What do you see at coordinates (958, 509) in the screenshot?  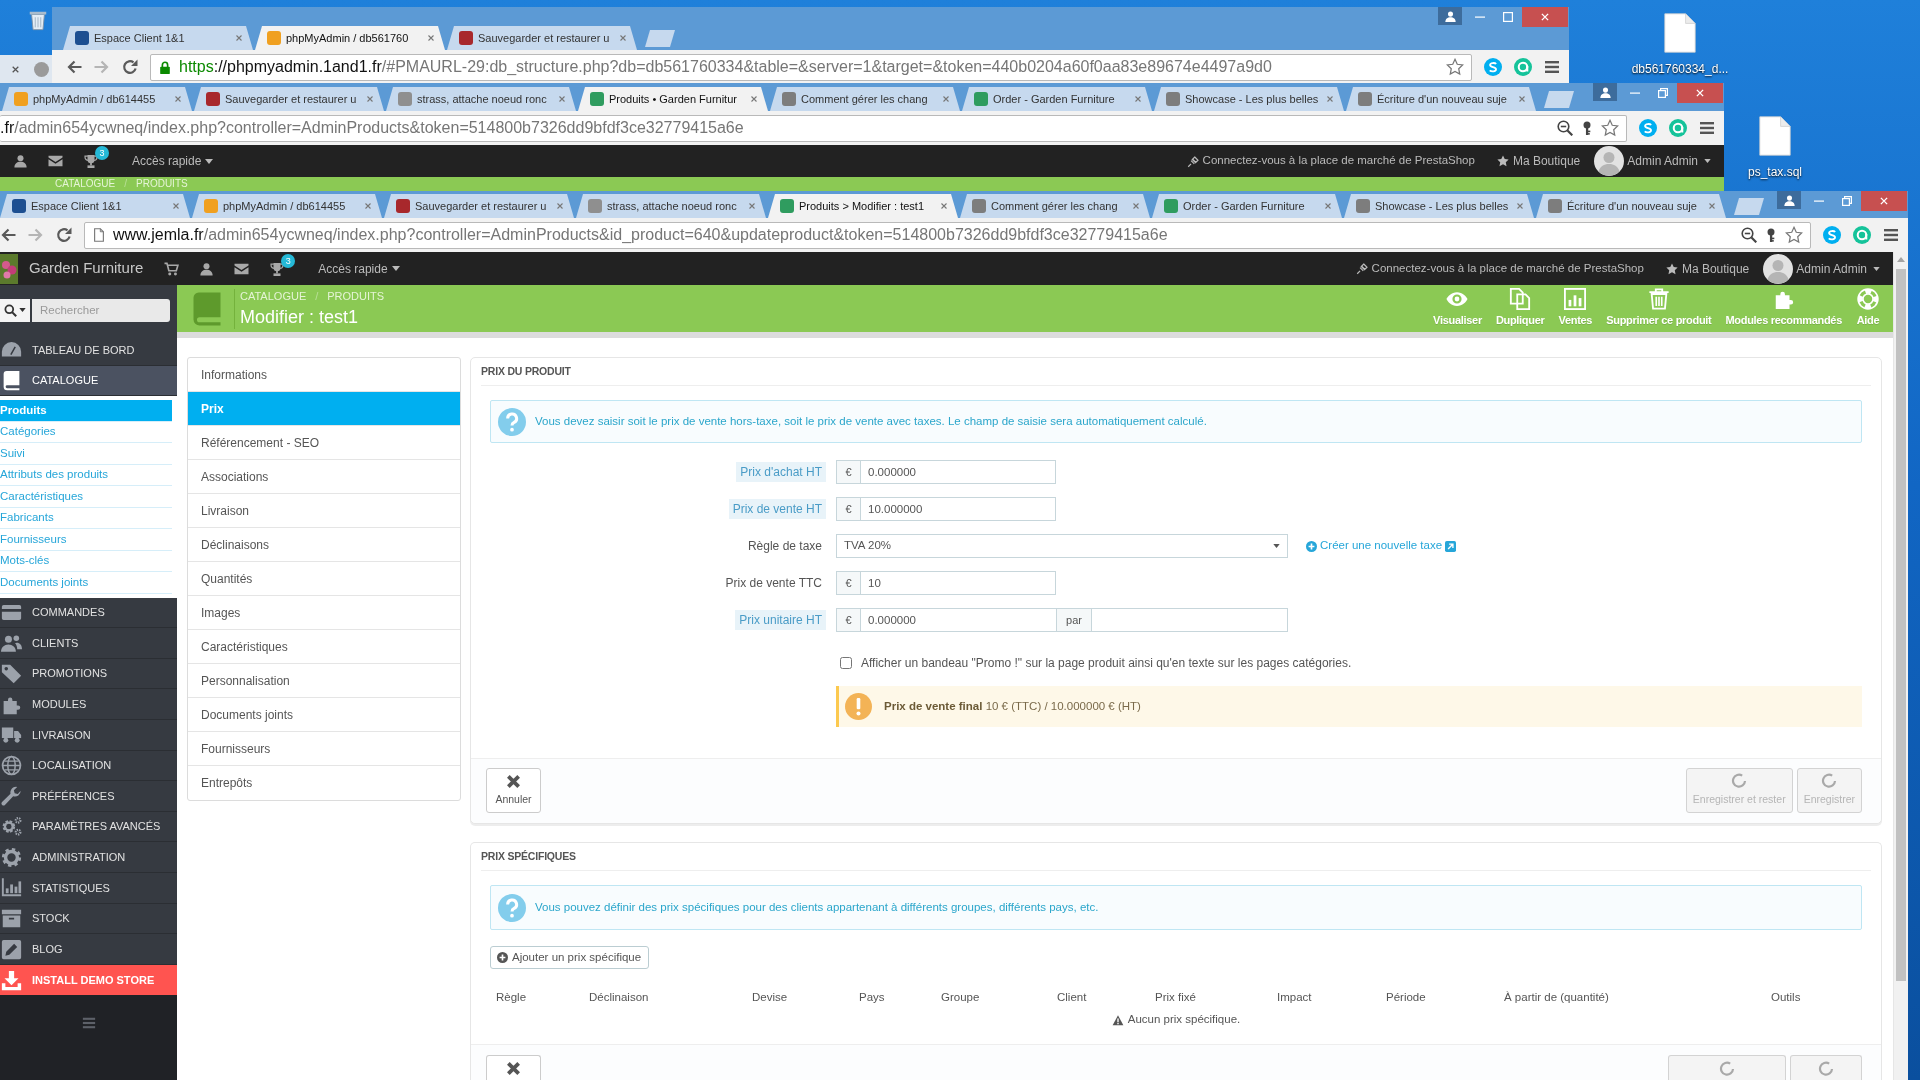 I see `price-input: 10.000000` at bounding box center [958, 509].